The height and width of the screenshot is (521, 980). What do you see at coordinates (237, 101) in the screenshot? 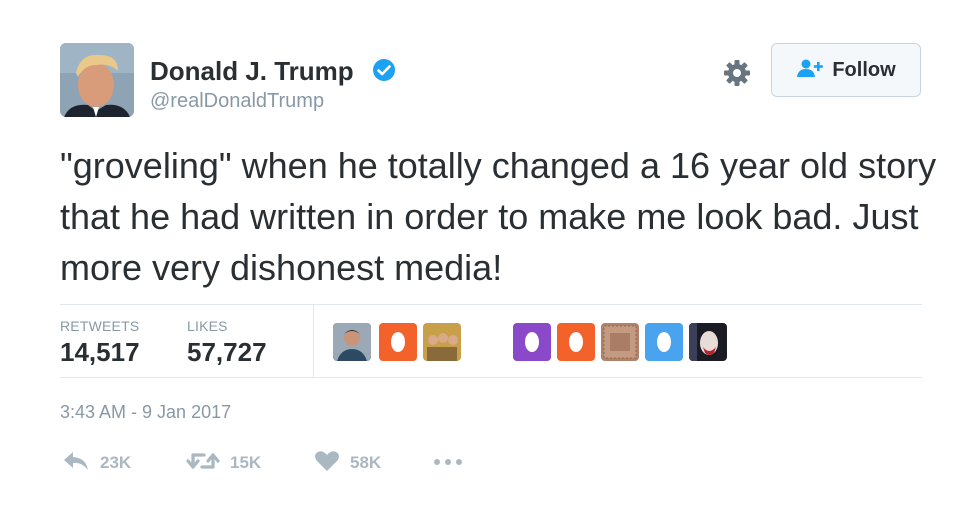
I see `author-handle: @realDonaldTrump` at bounding box center [237, 101].